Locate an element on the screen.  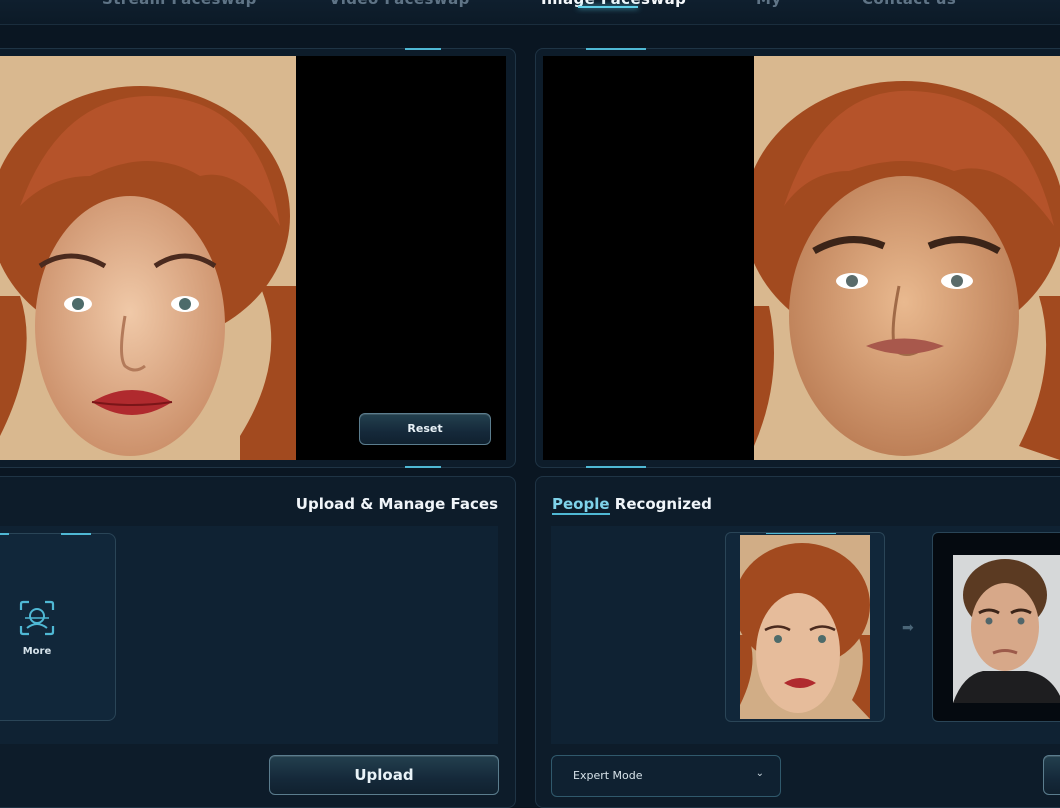
people-panel-title: People Recognized is located at coordinates (632, 505).